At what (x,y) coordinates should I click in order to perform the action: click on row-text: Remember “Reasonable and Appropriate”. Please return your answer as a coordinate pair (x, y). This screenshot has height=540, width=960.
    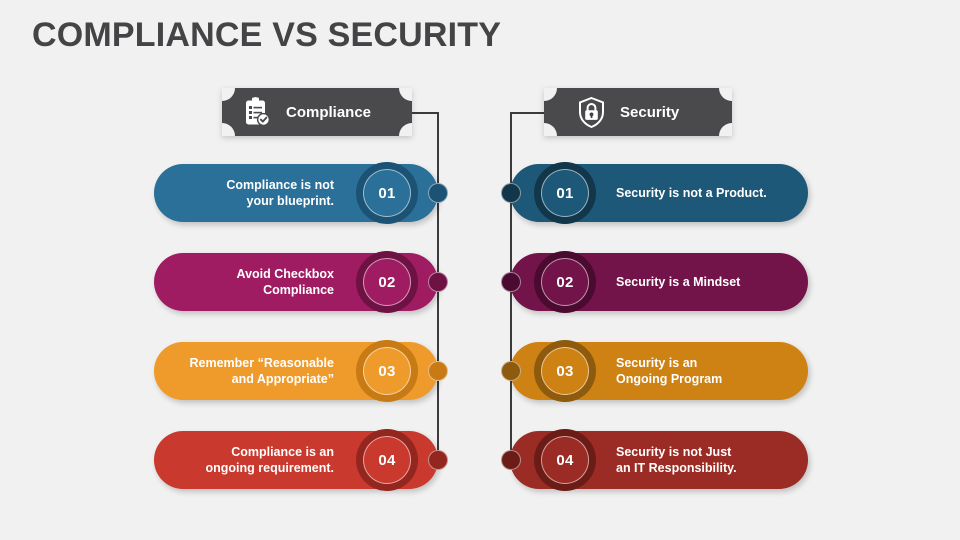
    Looking at the image, I should click on (261, 371).